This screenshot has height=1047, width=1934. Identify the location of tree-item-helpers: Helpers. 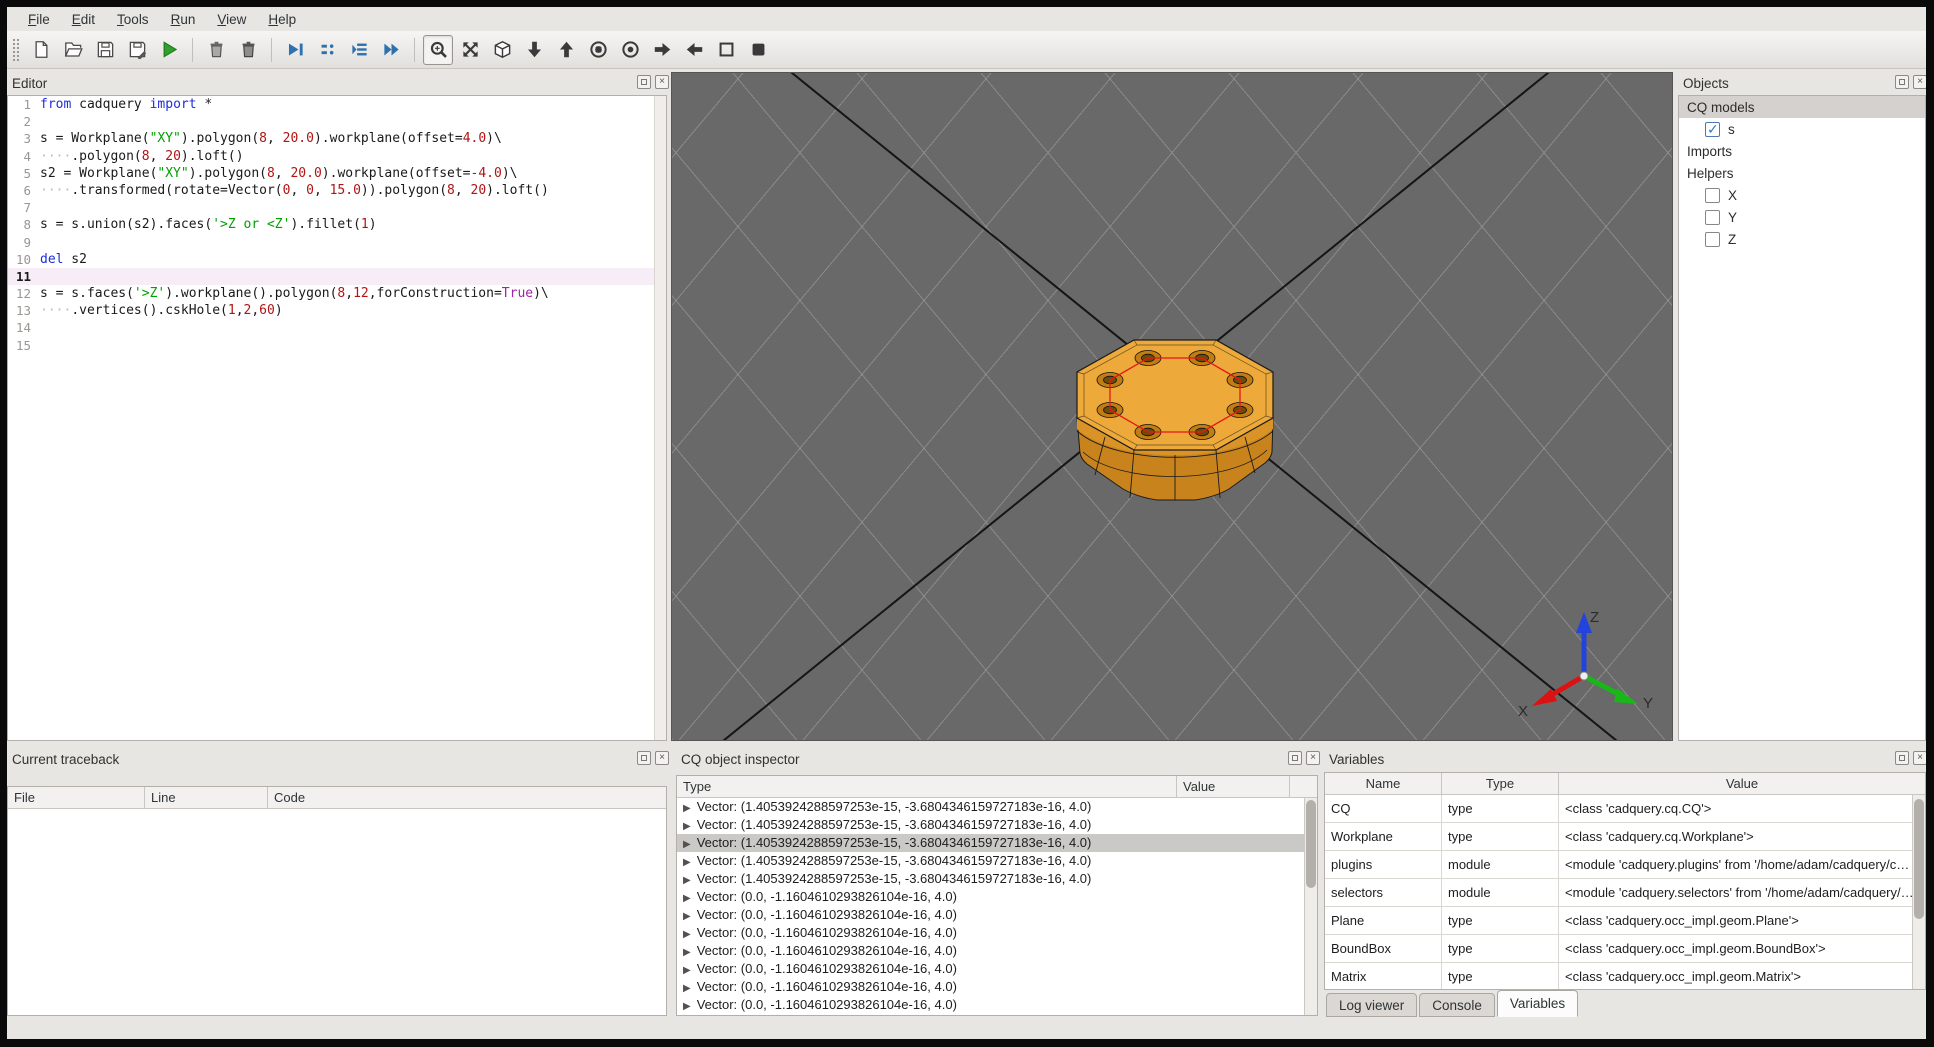
(1802, 173).